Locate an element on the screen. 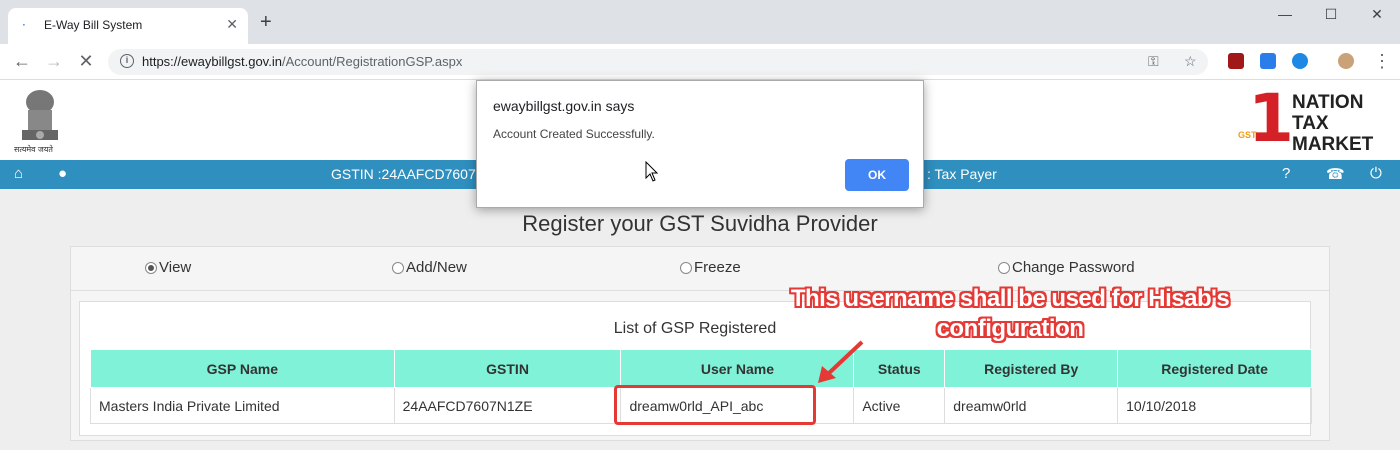 This screenshot has width=1400, height=450. brand-line-1: NATION is located at coordinates (1328, 102).